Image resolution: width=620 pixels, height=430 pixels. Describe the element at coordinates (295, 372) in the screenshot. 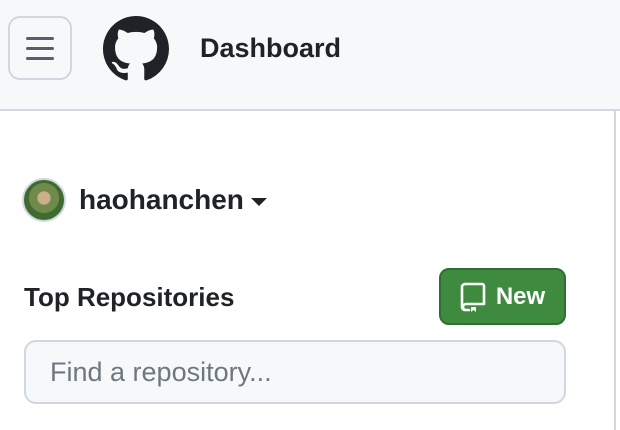

I see `repository-search-input` at that location.